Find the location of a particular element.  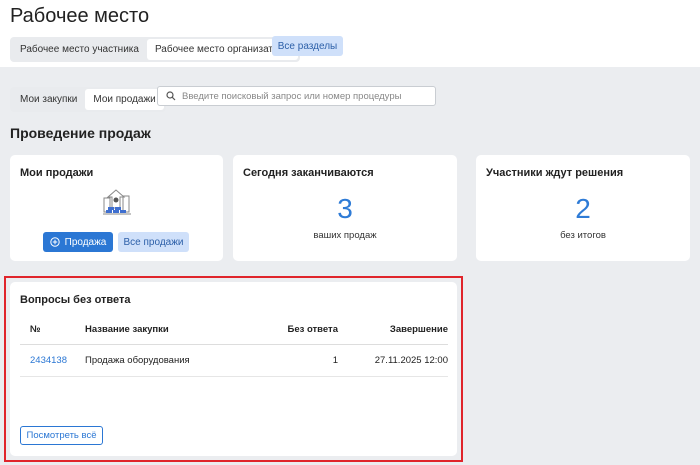

tab-my-purchases: Мои закупки is located at coordinates (48, 99).